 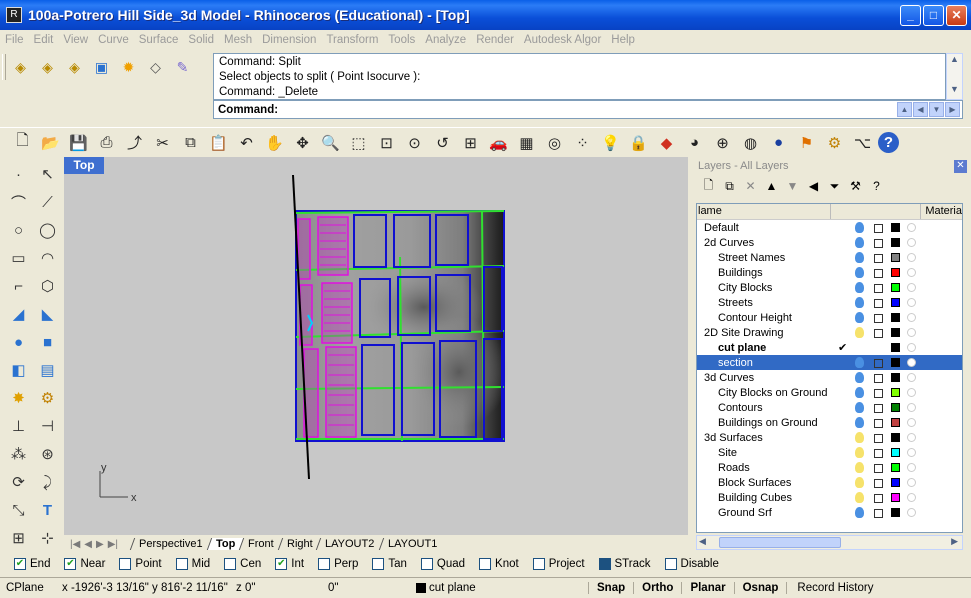 What do you see at coordinates (14, 40) in the screenshot?
I see `menu-file: File` at bounding box center [14, 40].